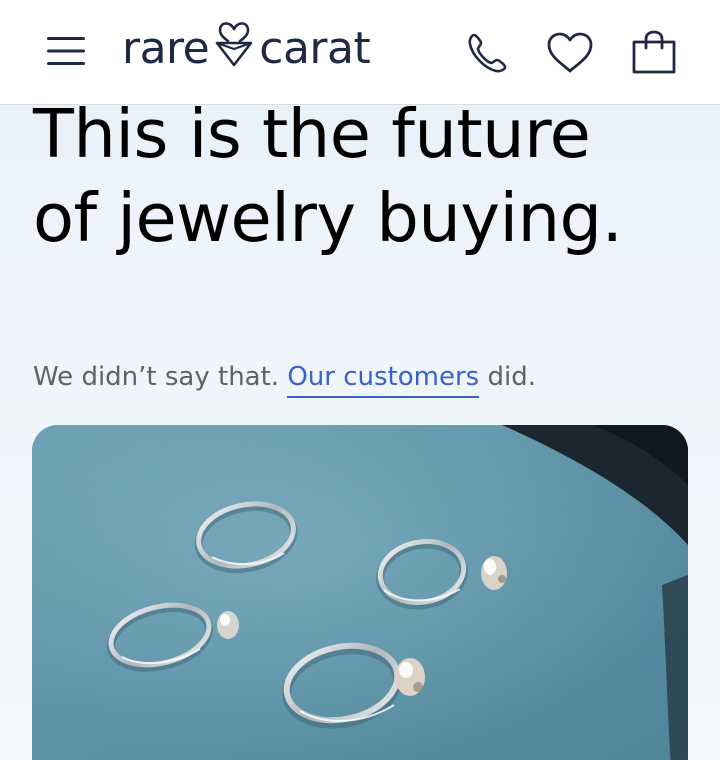  What do you see at coordinates (383, 380) in the screenshot?
I see `our-customers-link: Our customers` at bounding box center [383, 380].